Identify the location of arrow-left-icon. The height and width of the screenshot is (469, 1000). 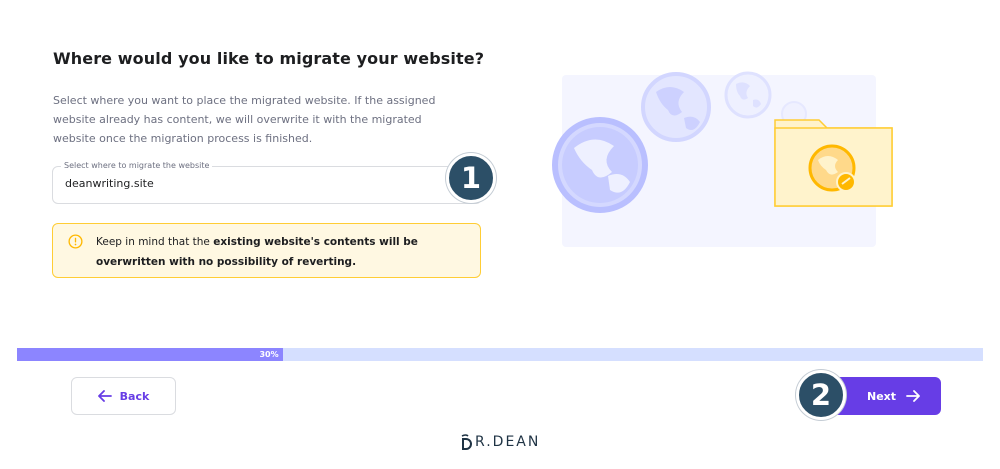
(104, 396).